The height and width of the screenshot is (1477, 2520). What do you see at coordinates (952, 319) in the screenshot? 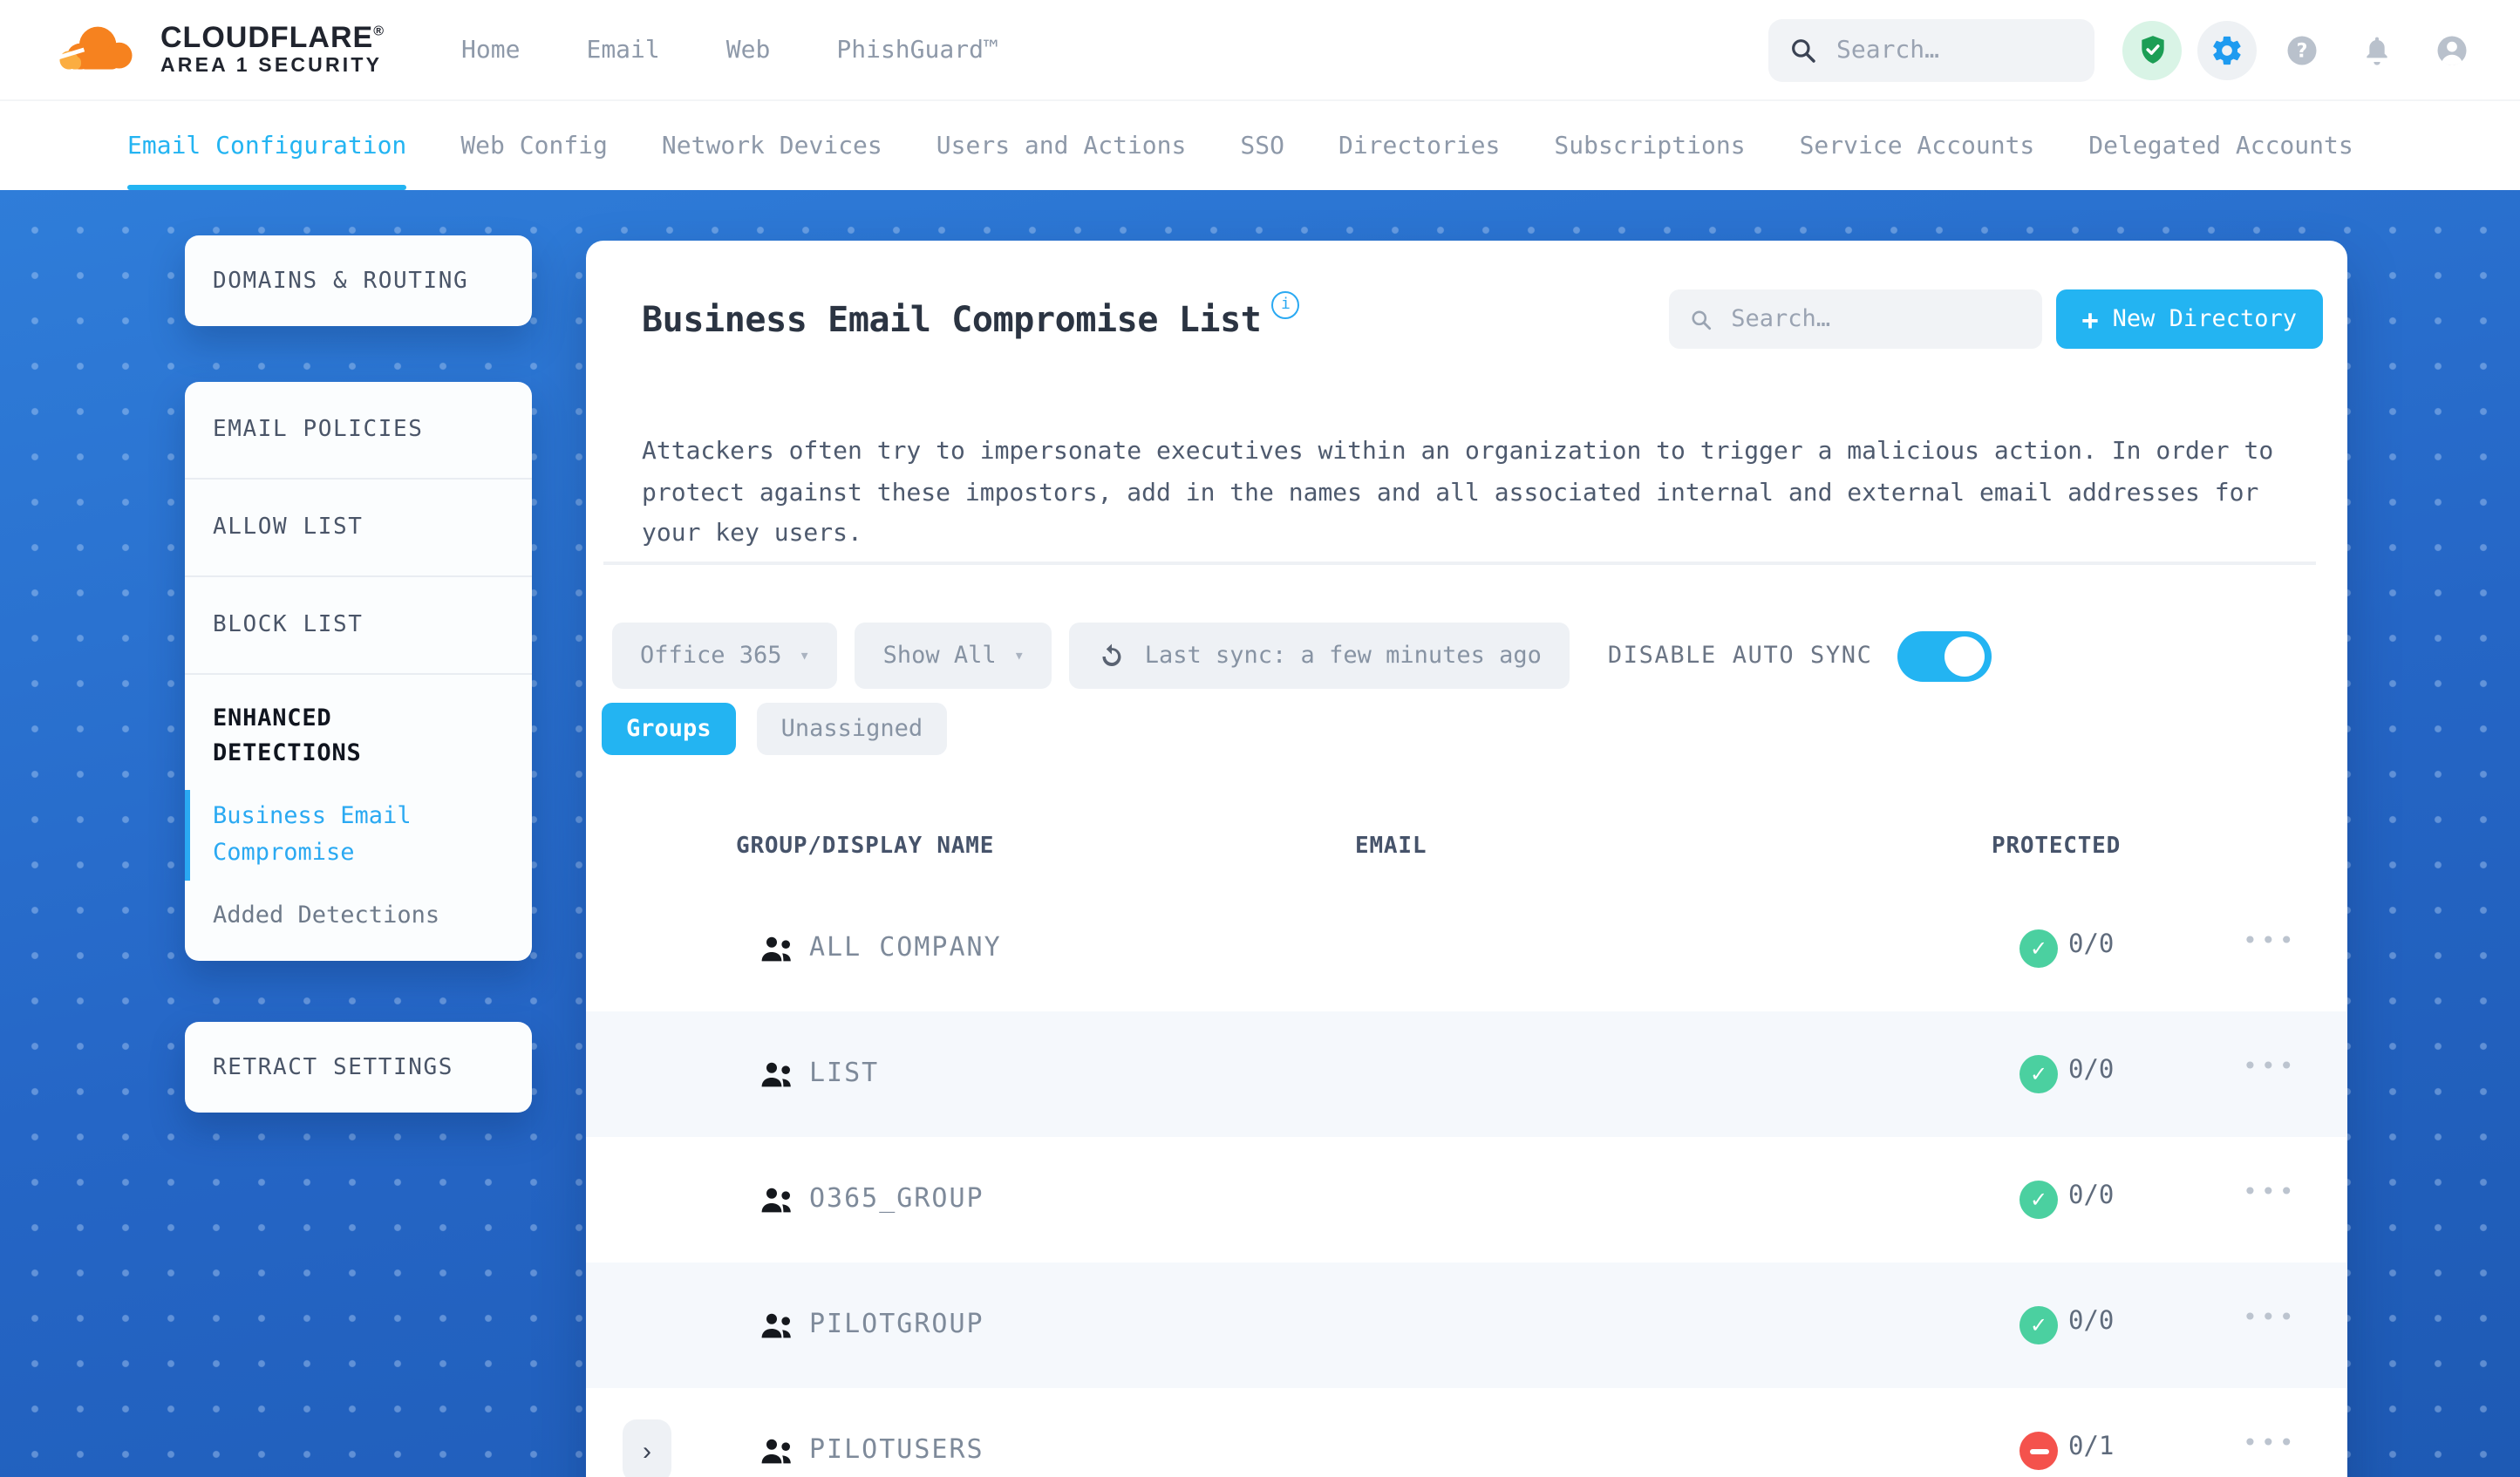
I see `page-title: Business Email Compromise List` at bounding box center [952, 319].